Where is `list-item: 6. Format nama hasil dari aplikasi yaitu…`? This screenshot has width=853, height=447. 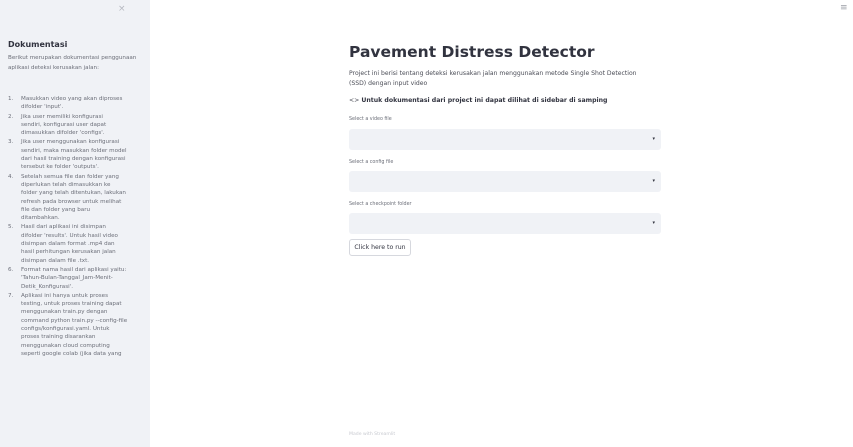
list-item: 6. Format nama hasil dari aplikasi yaitu… is located at coordinates (78, 278).